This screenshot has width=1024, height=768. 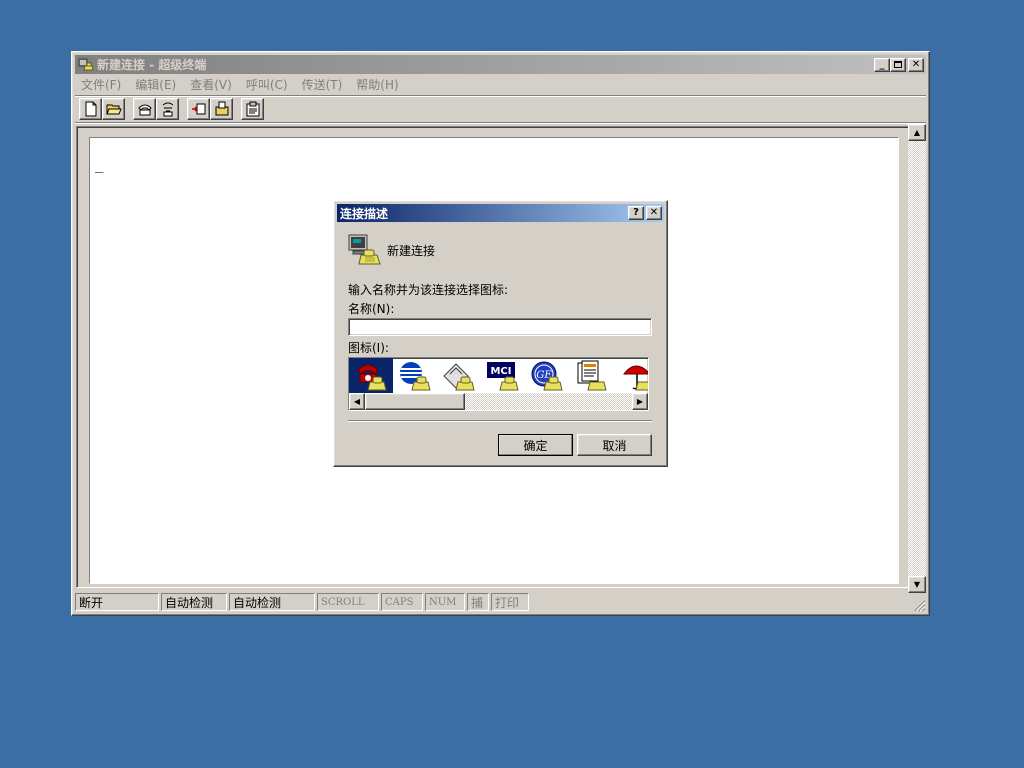 What do you see at coordinates (272, 602) in the screenshot?
I see `status-detect-2: 自动检测` at bounding box center [272, 602].